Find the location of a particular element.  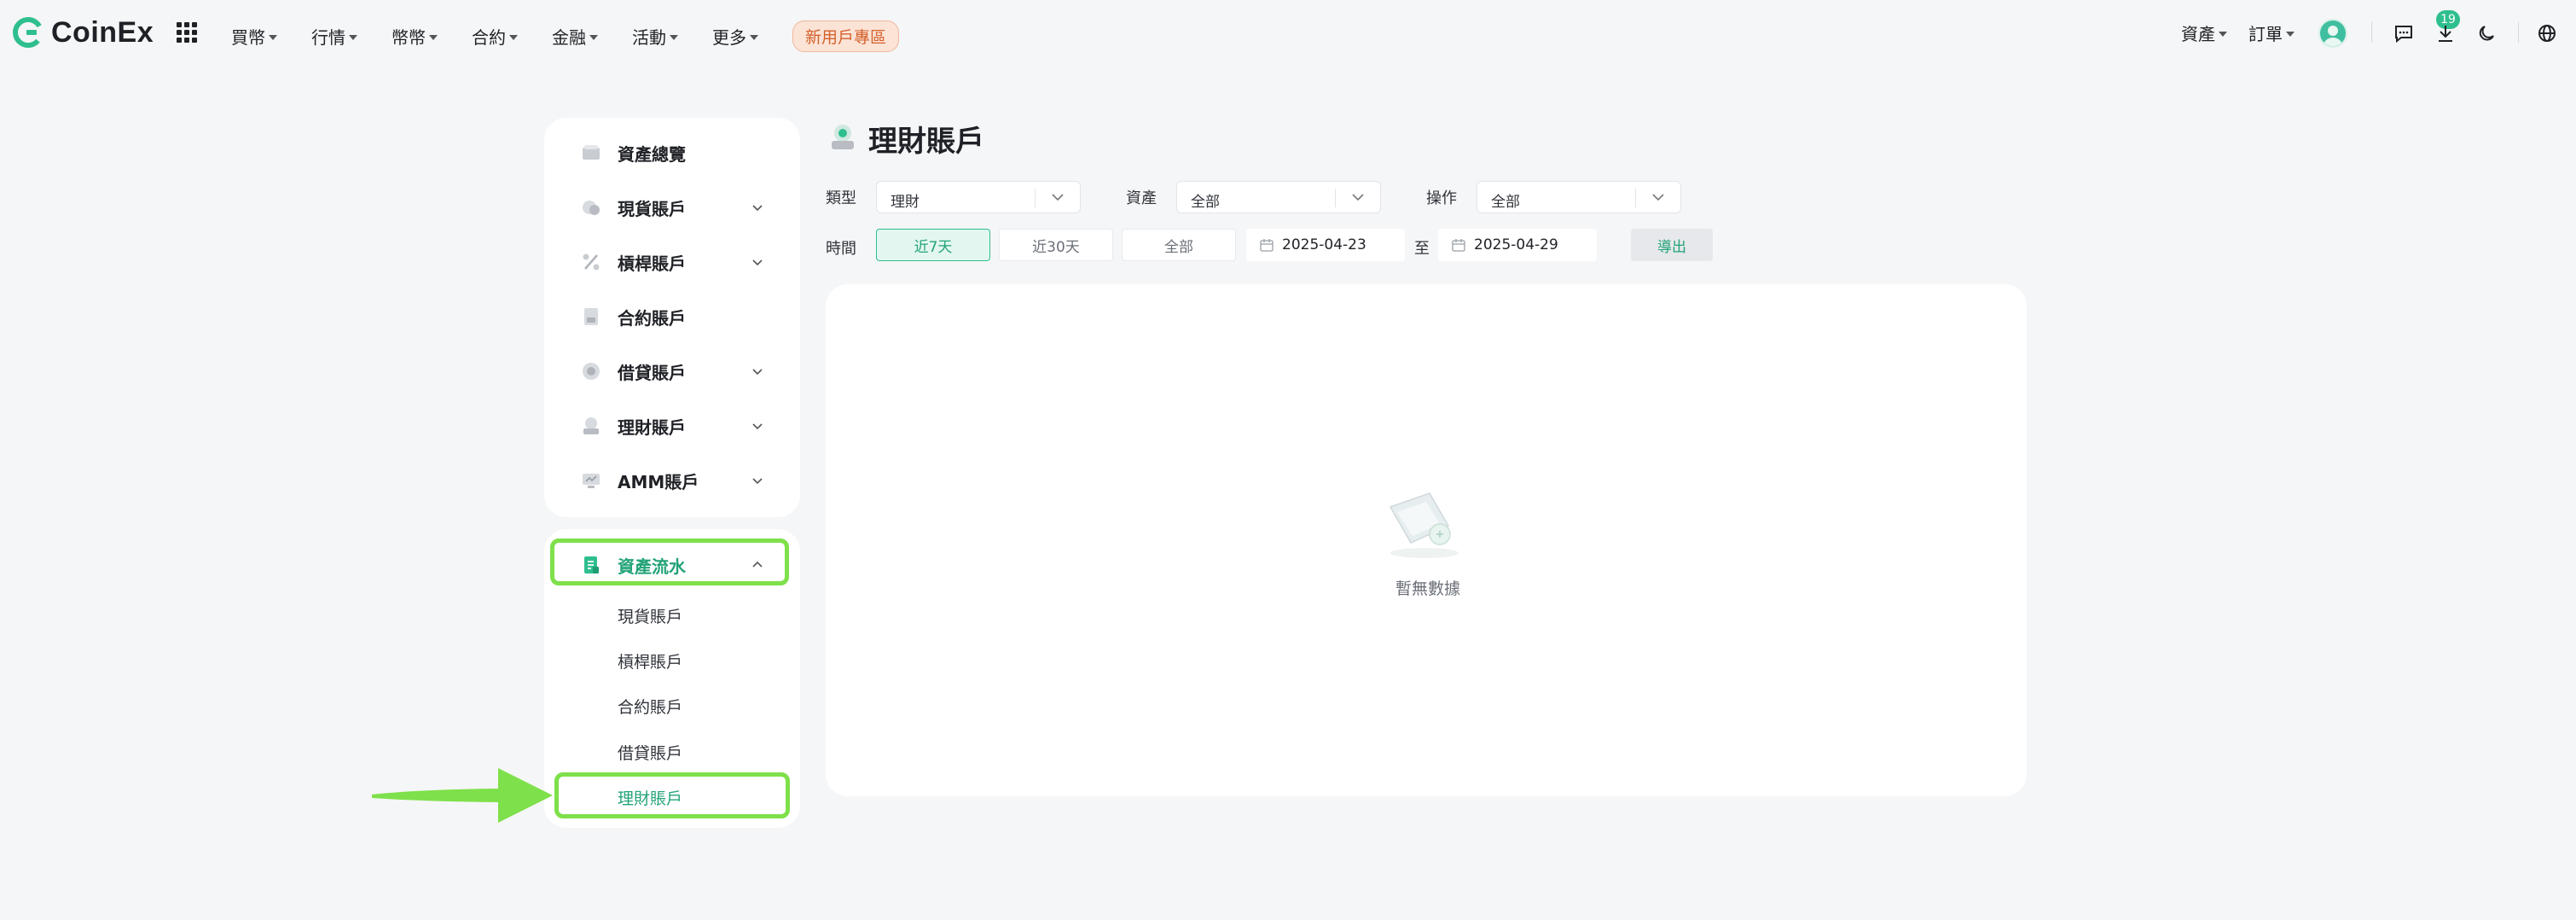

spot-icon is located at coordinates (591, 207).